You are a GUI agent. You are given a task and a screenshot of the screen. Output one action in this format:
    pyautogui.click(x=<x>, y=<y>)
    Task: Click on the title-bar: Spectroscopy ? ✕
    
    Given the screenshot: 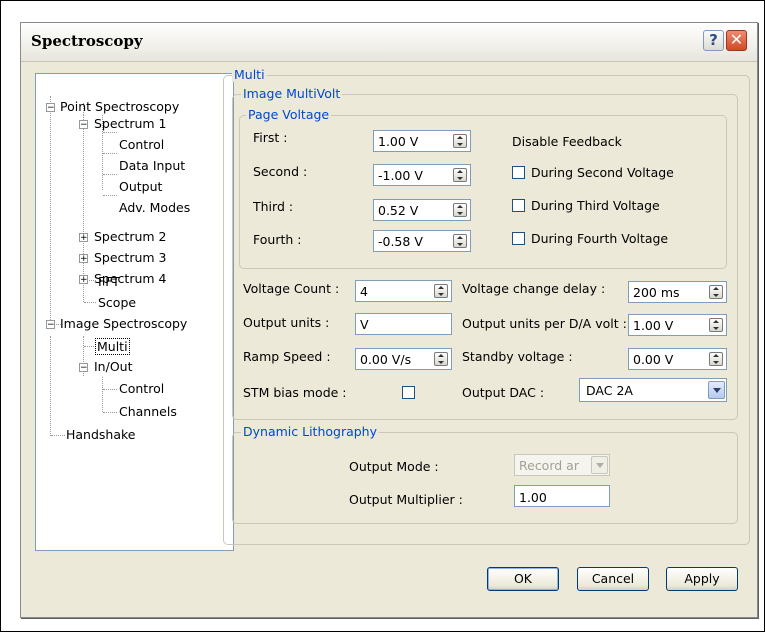 What is the action you would take?
    pyautogui.click(x=389, y=42)
    